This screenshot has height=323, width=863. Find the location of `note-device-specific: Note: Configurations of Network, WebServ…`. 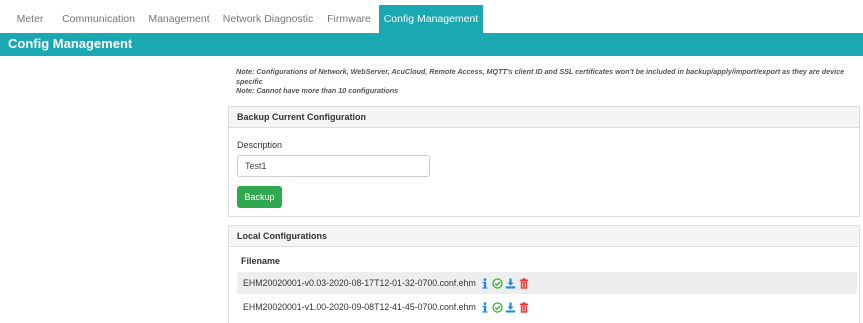

note-device-specific: Note: Configurations of Network, WebServ… is located at coordinates (540, 76).